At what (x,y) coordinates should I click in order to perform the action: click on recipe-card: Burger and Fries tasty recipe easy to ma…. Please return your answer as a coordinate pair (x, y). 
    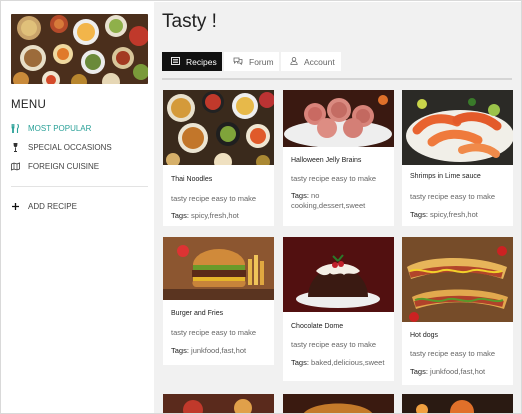
    Looking at the image, I should click on (218, 301).